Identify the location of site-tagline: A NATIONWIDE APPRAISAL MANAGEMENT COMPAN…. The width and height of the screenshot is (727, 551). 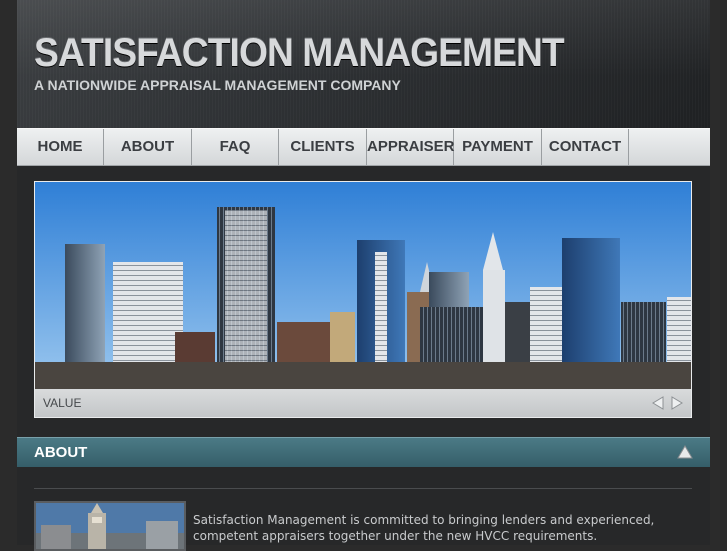
(217, 85).